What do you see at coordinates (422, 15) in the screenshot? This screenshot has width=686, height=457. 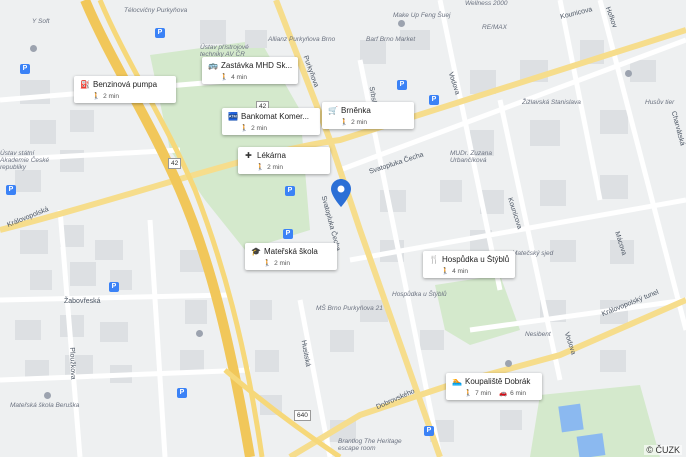 I see `place-label: Make Up Feng Šuej` at bounding box center [422, 15].